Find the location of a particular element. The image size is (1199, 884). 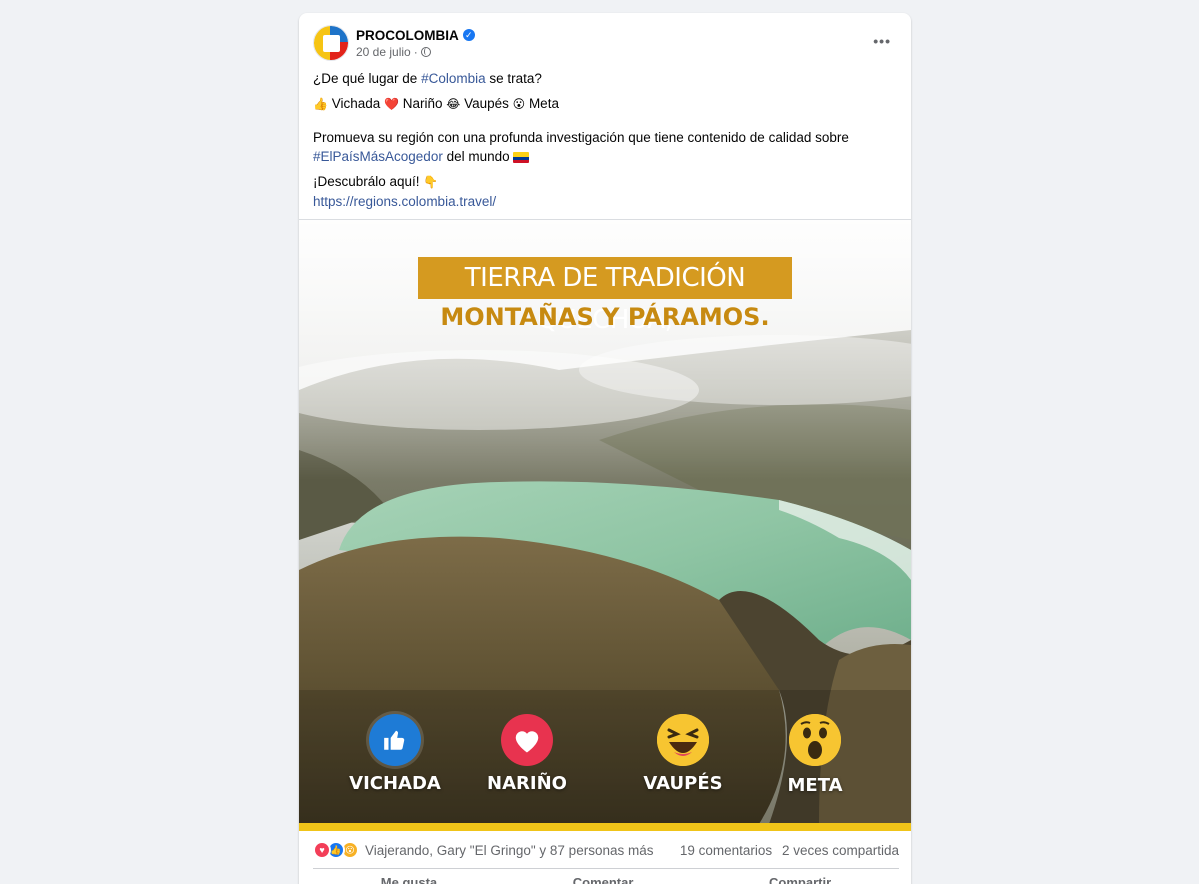

wow-icon is located at coordinates (815, 740).